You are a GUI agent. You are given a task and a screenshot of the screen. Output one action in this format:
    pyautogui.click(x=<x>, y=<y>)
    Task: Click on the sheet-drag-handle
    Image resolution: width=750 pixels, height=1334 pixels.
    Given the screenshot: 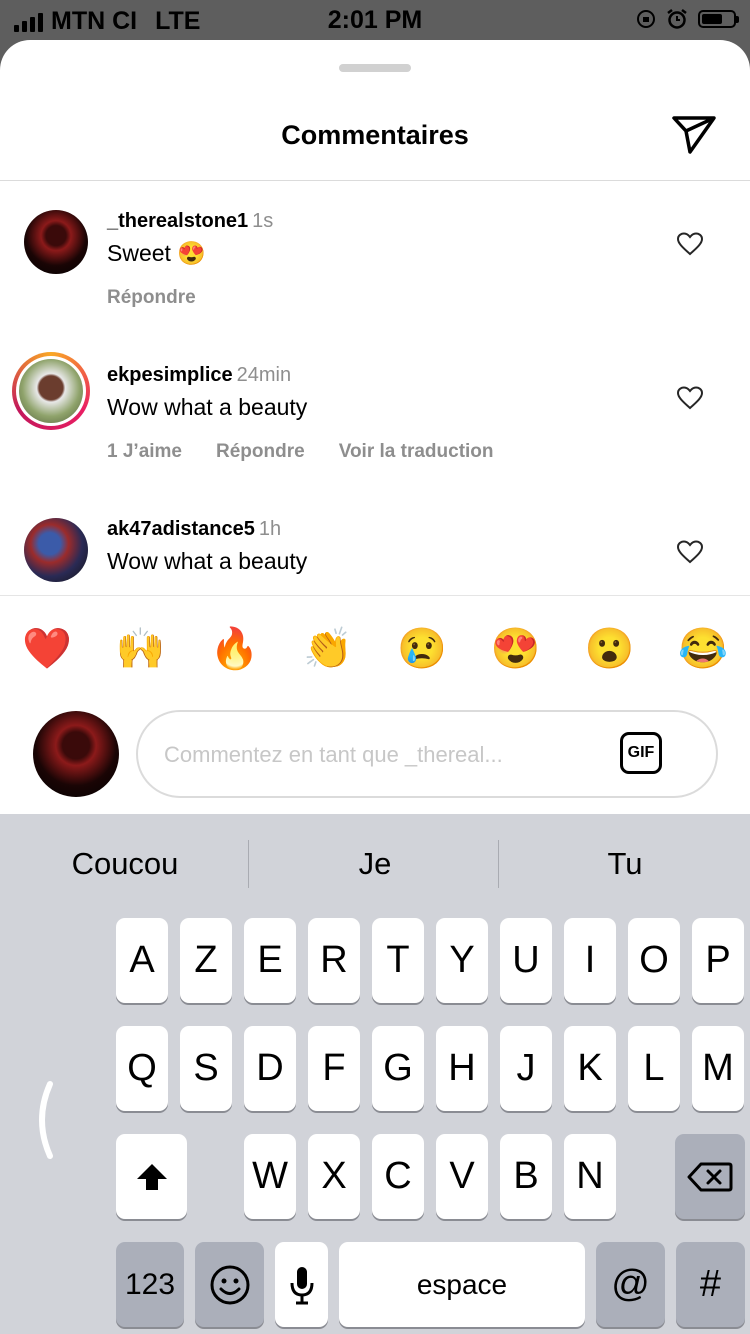 What is the action you would take?
    pyautogui.click(x=375, y=68)
    